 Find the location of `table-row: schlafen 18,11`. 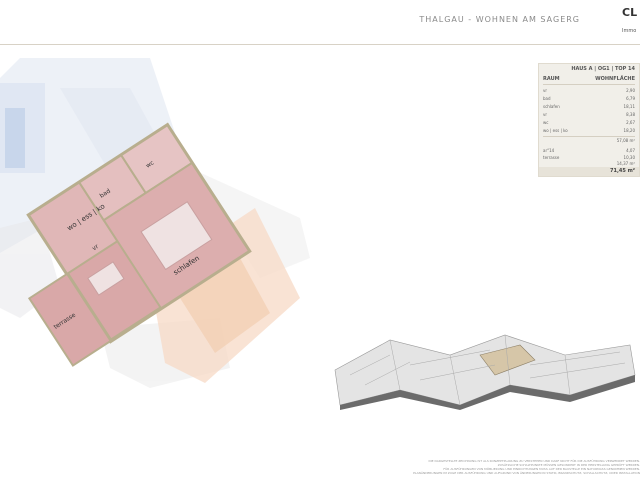

table-row: schlafen 18,11 is located at coordinates (589, 108).